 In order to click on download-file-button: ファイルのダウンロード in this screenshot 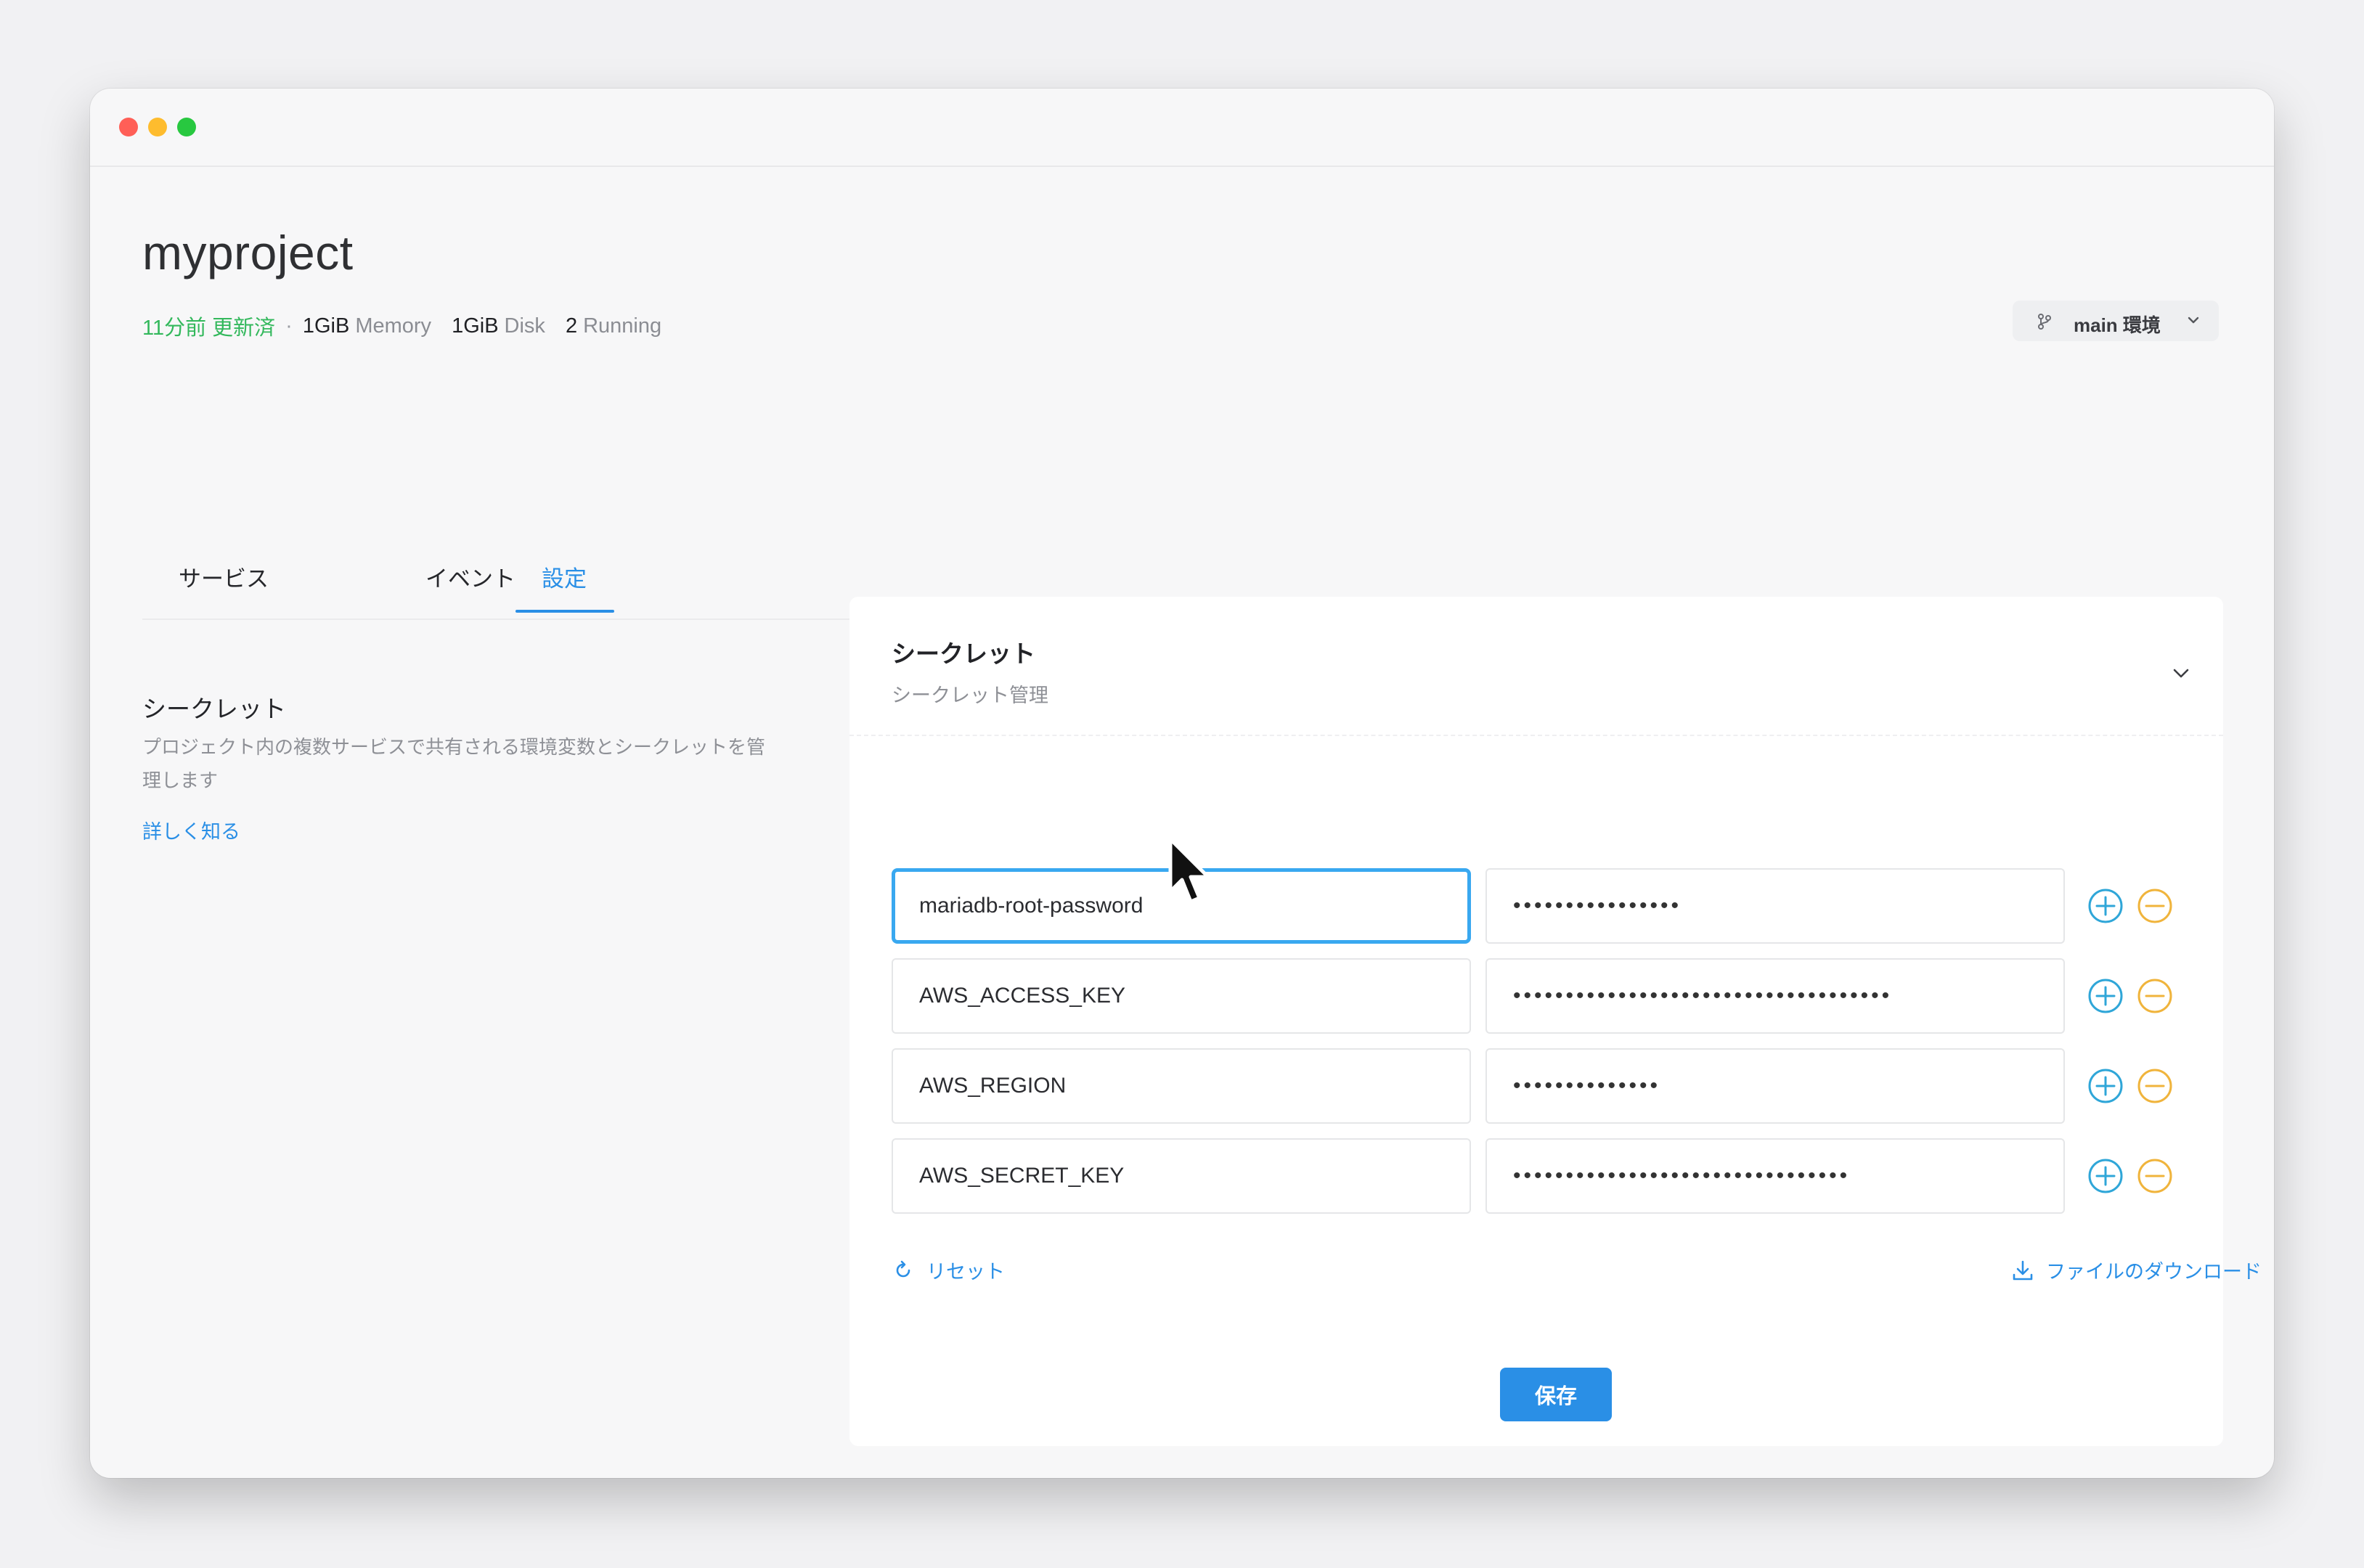, I will do `click(2136, 1270)`.